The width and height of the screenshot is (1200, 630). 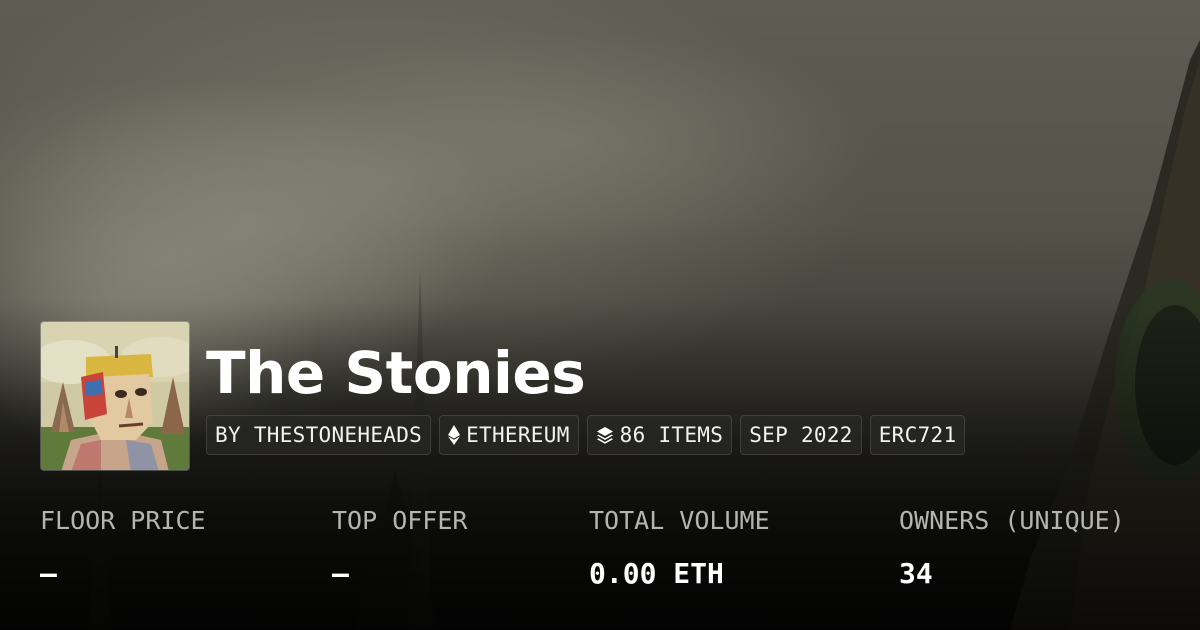 What do you see at coordinates (671, 435) in the screenshot?
I see `items-label: 86 ITEMS` at bounding box center [671, 435].